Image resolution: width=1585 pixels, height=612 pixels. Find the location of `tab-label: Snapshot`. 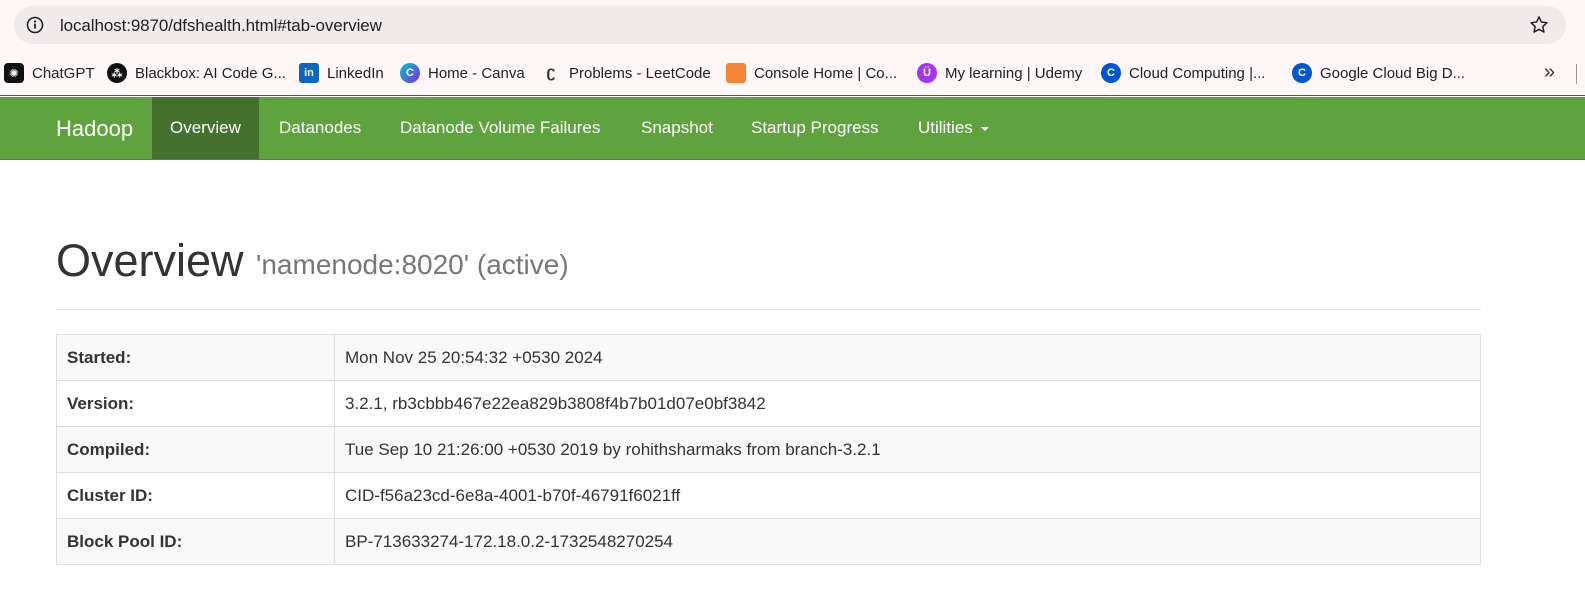

tab-label: Snapshot is located at coordinates (677, 127).